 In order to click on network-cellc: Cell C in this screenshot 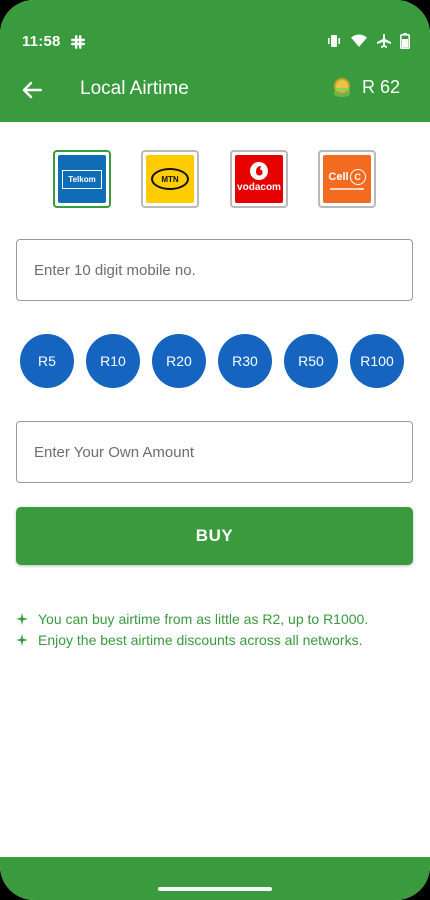, I will do `click(347, 179)`.